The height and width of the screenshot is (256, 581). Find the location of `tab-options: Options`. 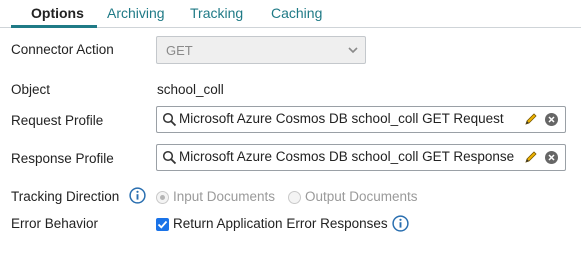

tab-options: Options is located at coordinates (57, 13).